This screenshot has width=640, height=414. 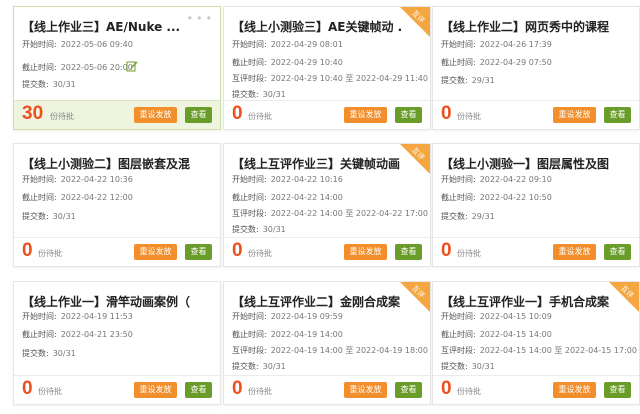 What do you see at coordinates (496, 44) in the screenshot?
I see `start-time: 开始时间: 2022-04-26 17:39` at bounding box center [496, 44].